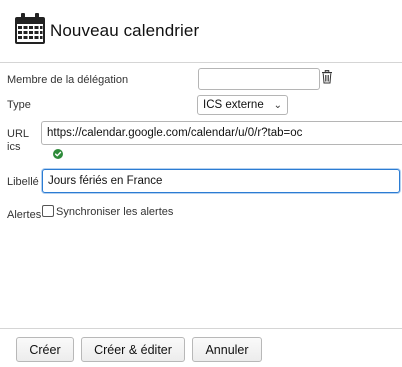  Describe the element at coordinates (14, 147) in the screenshot. I see `url-label-line2: ics` at that location.